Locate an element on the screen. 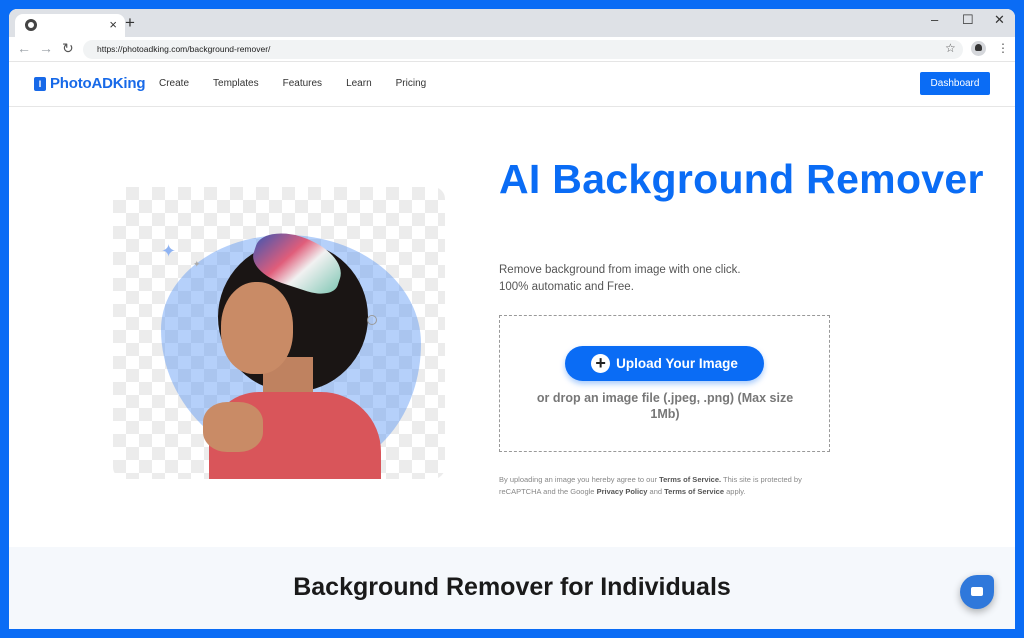 The width and height of the screenshot is (1024, 638). sparkle-icon: ✦ is located at coordinates (169, 251).